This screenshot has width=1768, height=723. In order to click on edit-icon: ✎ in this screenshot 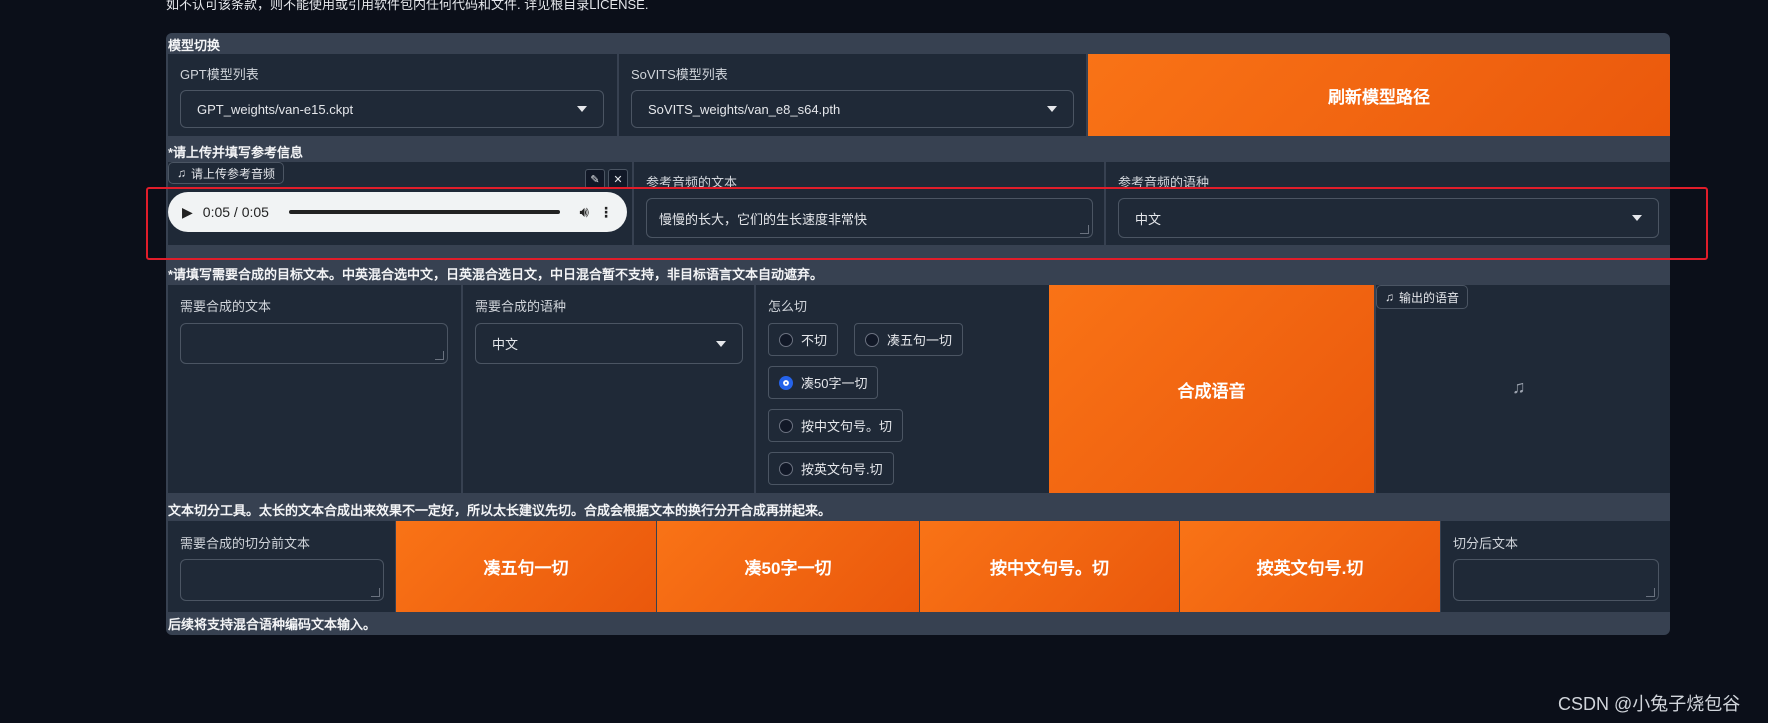, I will do `click(595, 179)`.